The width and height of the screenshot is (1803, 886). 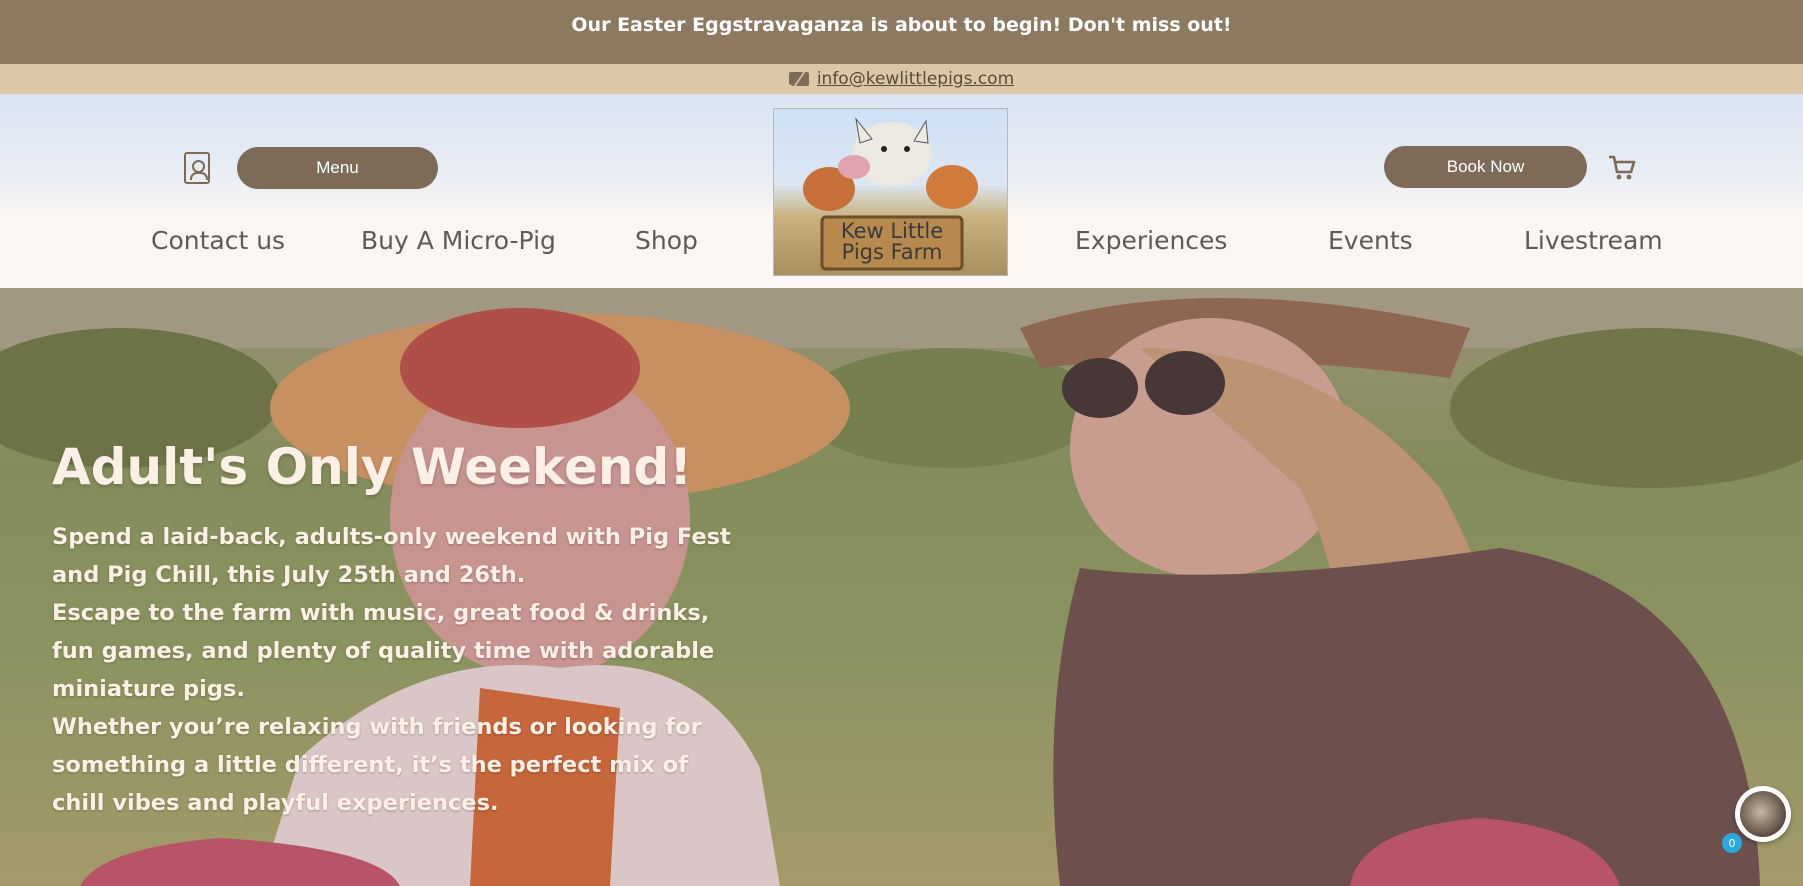 I want to click on hero-line-2: and Pig Chill, this July 25th and 26th., so click(x=289, y=575).